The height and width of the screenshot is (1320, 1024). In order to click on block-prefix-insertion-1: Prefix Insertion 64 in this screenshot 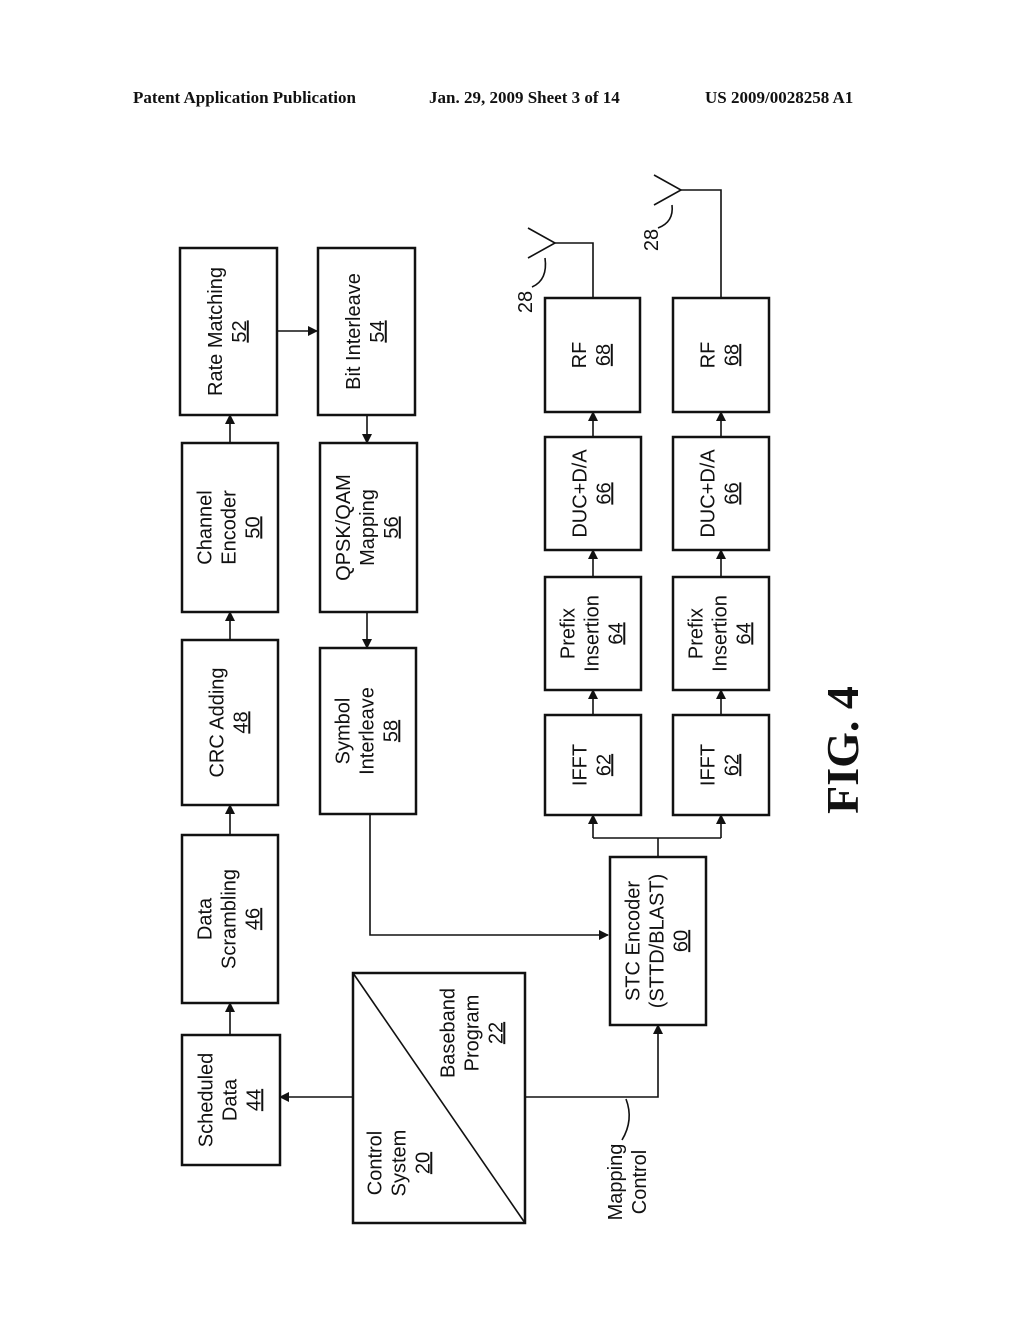, I will do `click(593, 633)`.